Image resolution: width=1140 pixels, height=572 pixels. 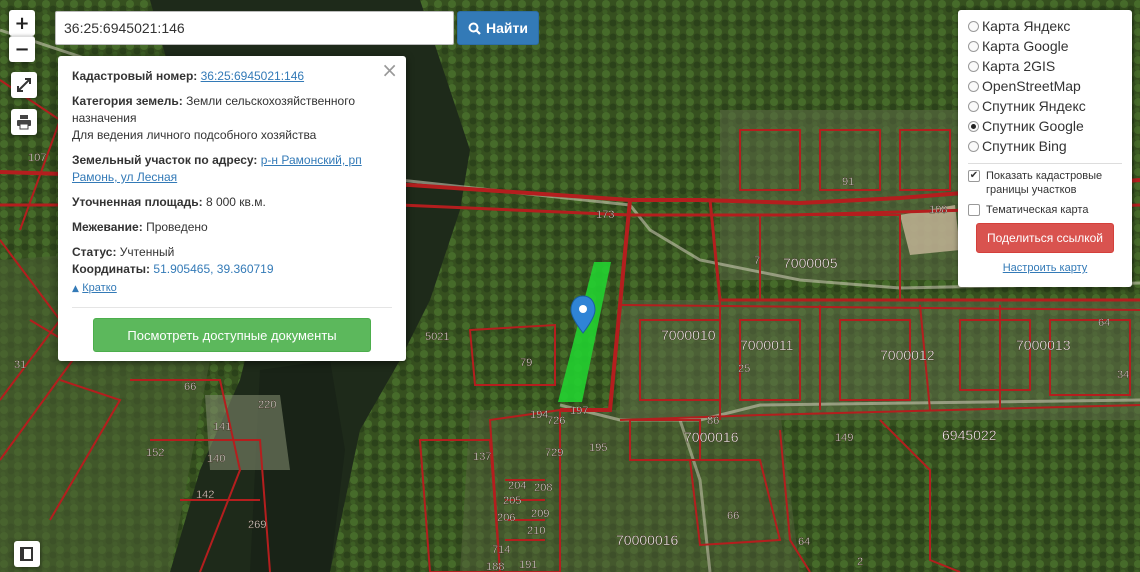 What do you see at coordinates (713, 421) in the screenshot?
I see `parcel-number-label: 86` at bounding box center [713, 421].